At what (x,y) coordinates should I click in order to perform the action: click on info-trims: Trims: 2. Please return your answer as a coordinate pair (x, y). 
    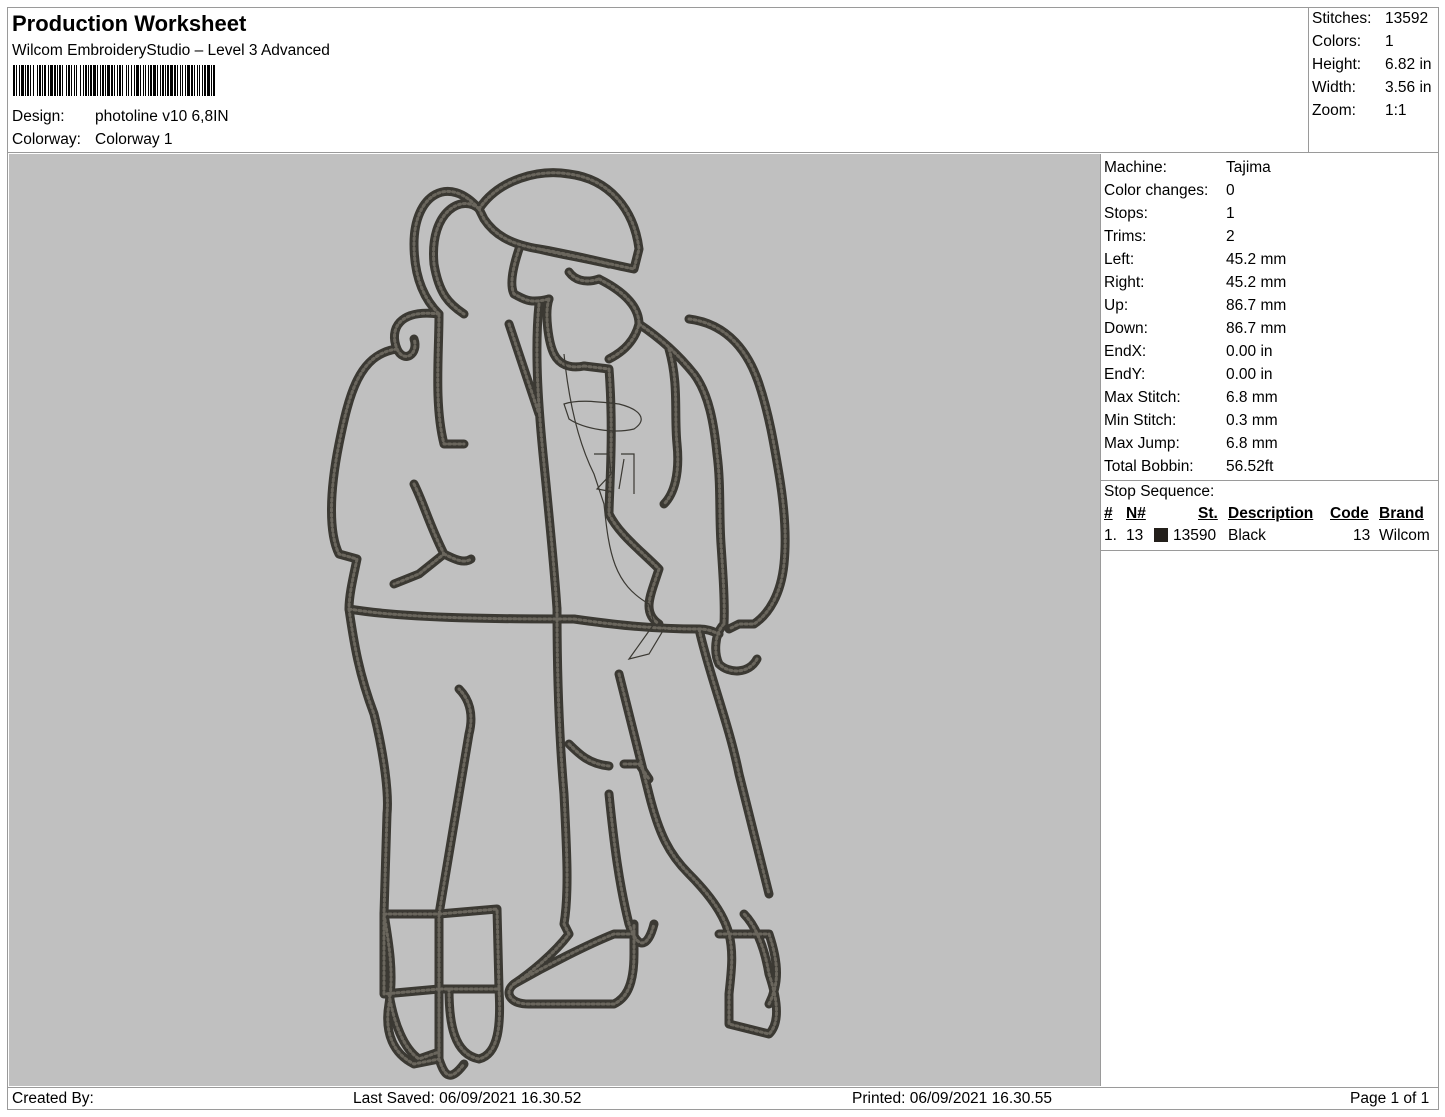
    Looking at the image, I should click on (1169, 236).